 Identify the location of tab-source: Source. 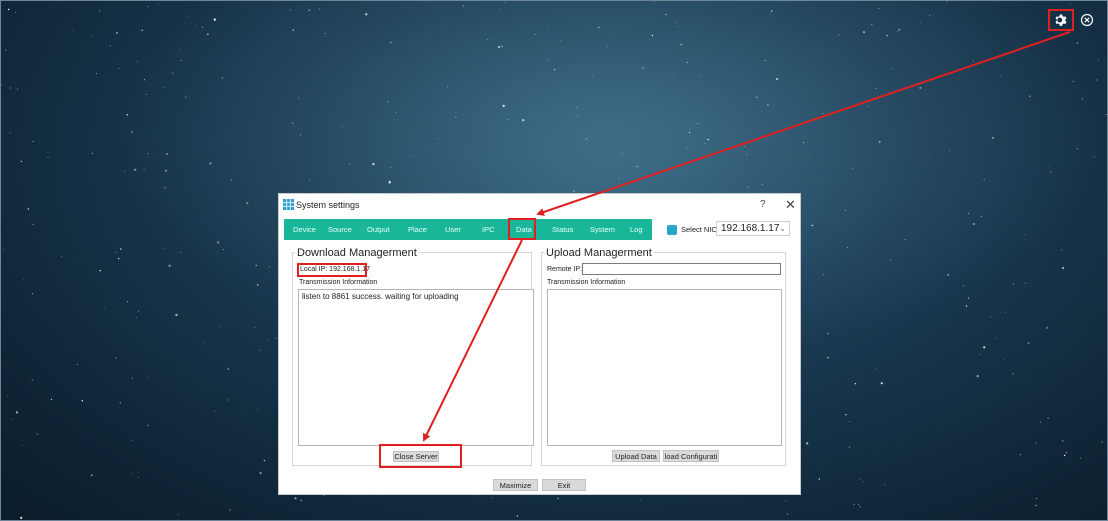
(340, 229).